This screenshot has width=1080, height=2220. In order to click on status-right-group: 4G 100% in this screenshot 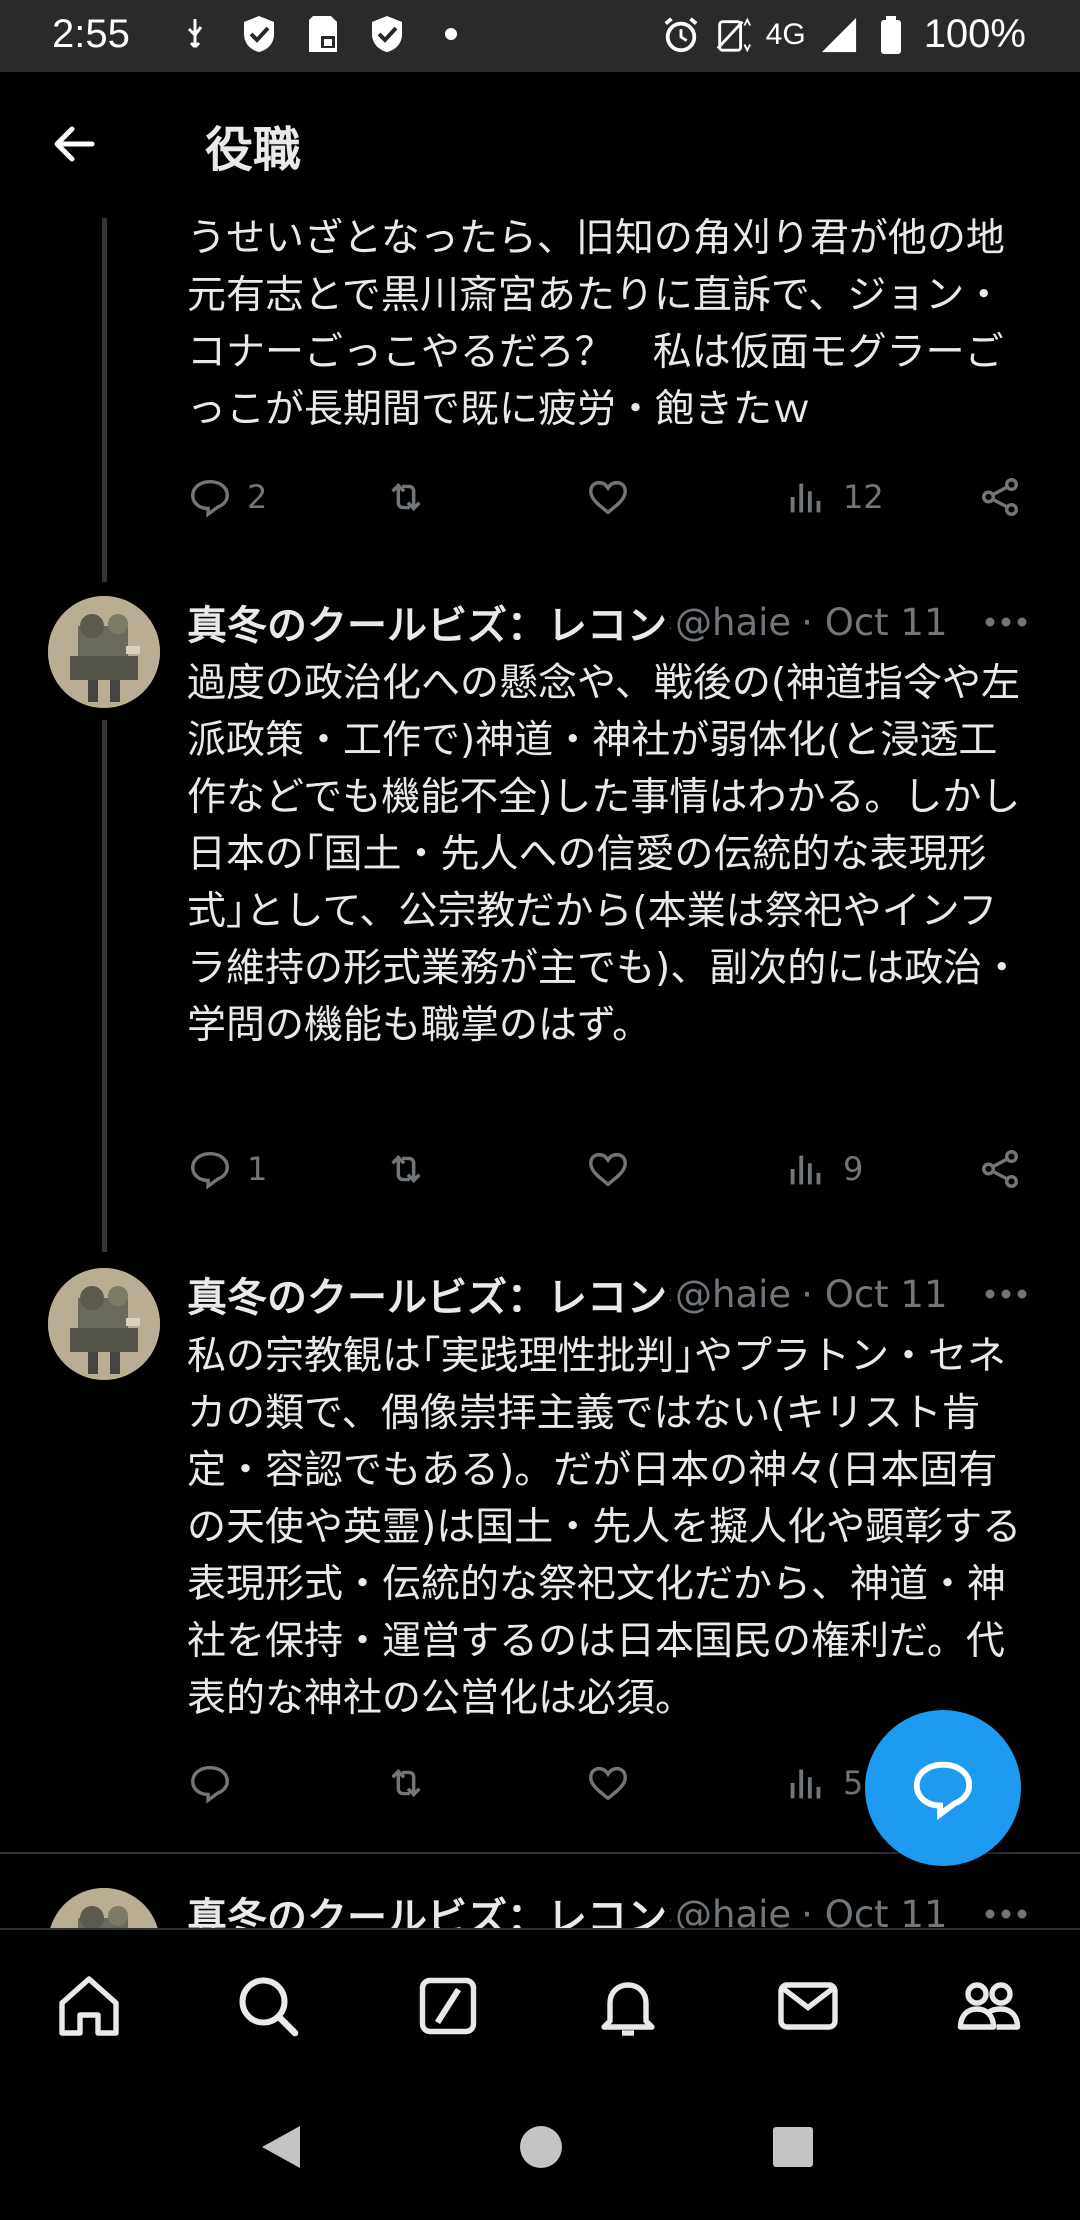, I will do `click(844, 34)`.